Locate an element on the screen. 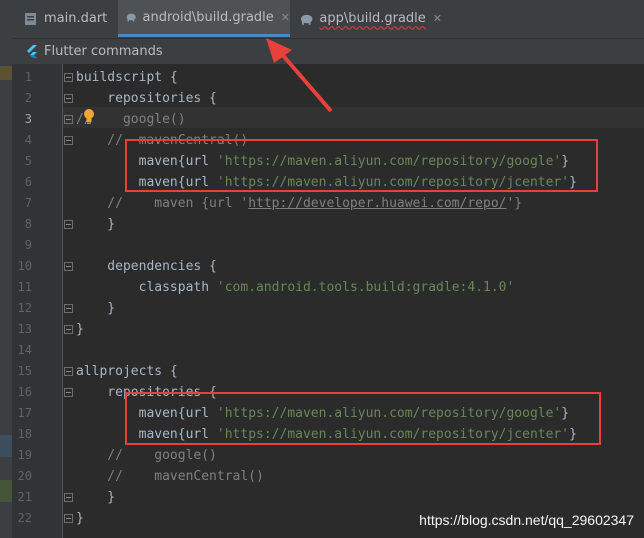 Image resolution: width=644 pixels, height=538 pixels. line-number: 2 is located at coordinates (28, 98).